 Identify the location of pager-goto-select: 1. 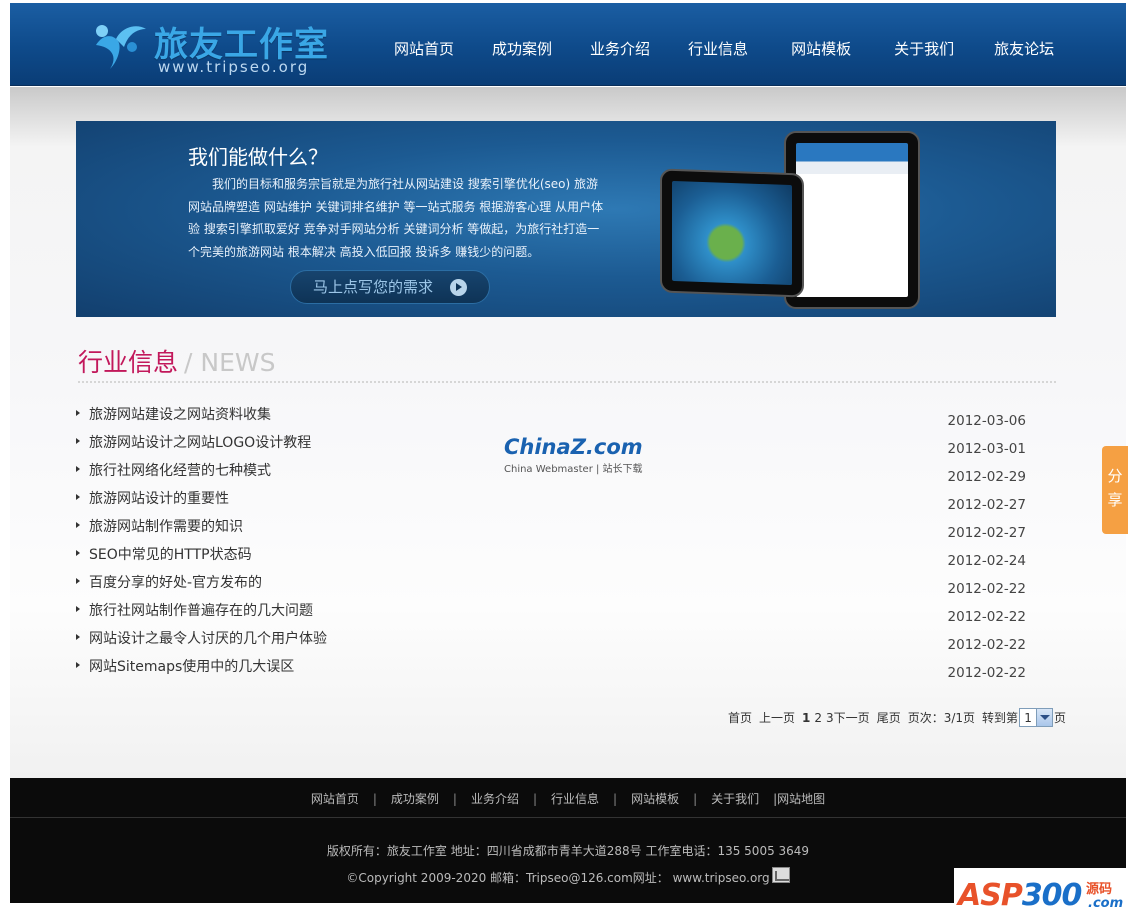
(1036, 717).